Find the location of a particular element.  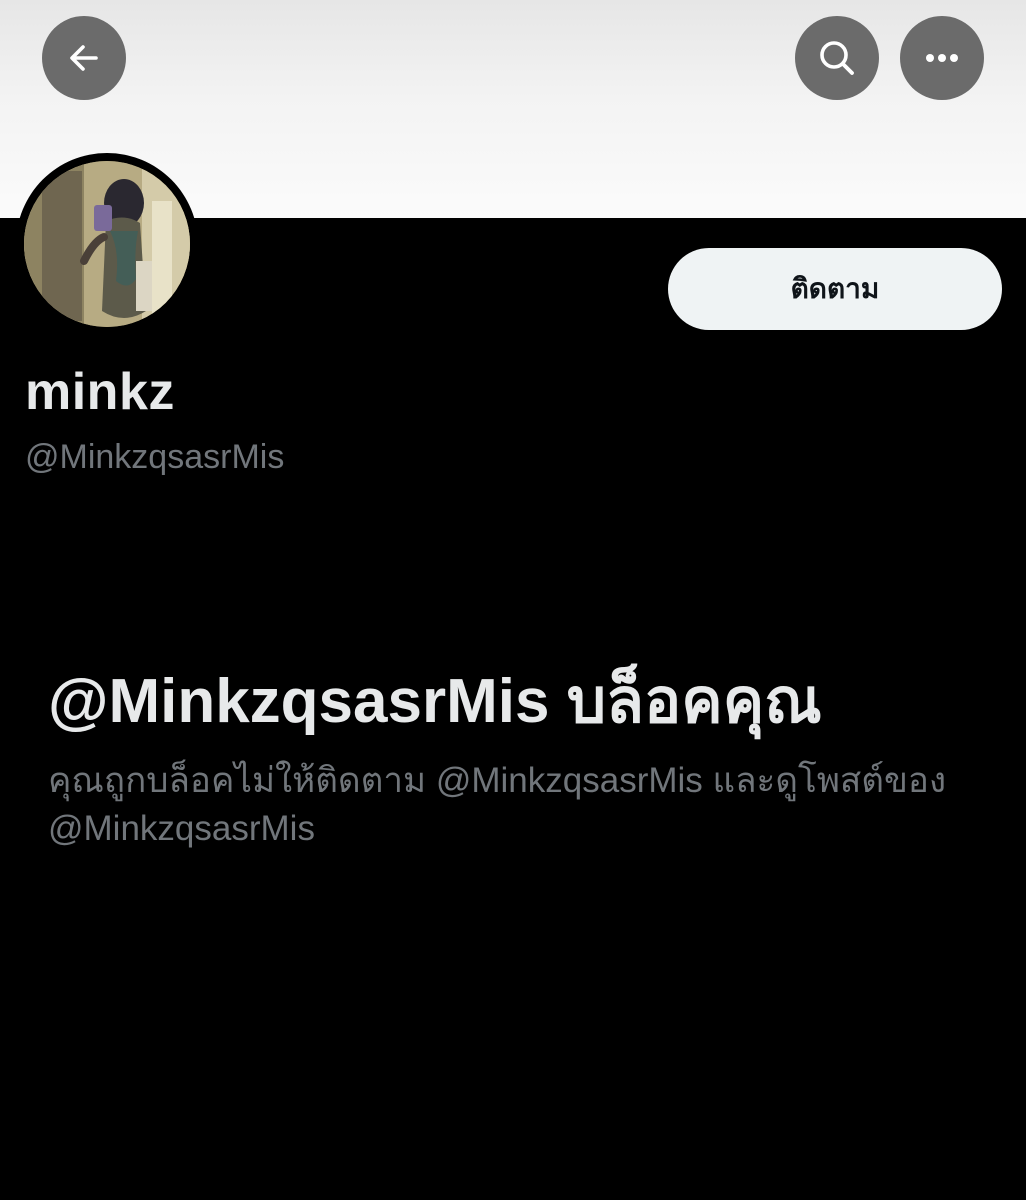

back-button is located at coordinates (84, 58).